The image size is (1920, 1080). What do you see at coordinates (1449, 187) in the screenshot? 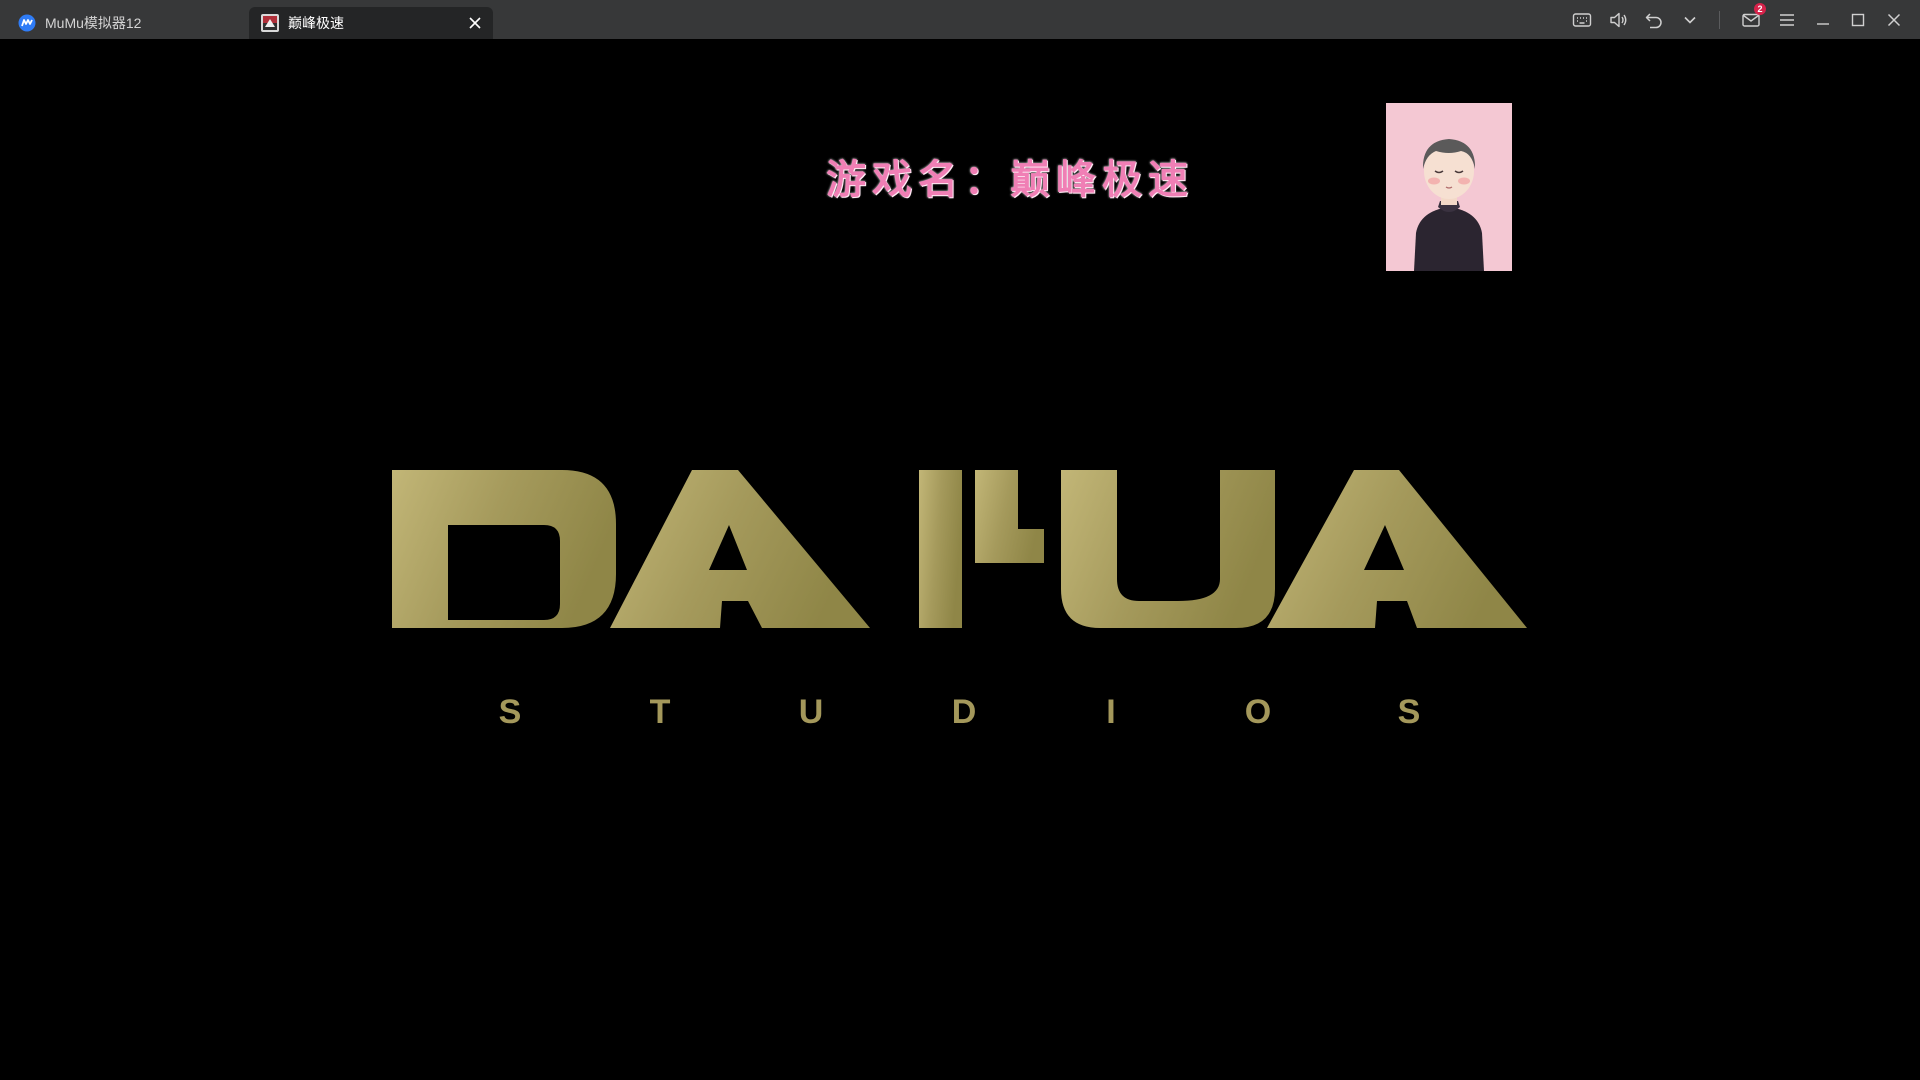
I see `streamer-avatar` at bounding box center [1449, 187].